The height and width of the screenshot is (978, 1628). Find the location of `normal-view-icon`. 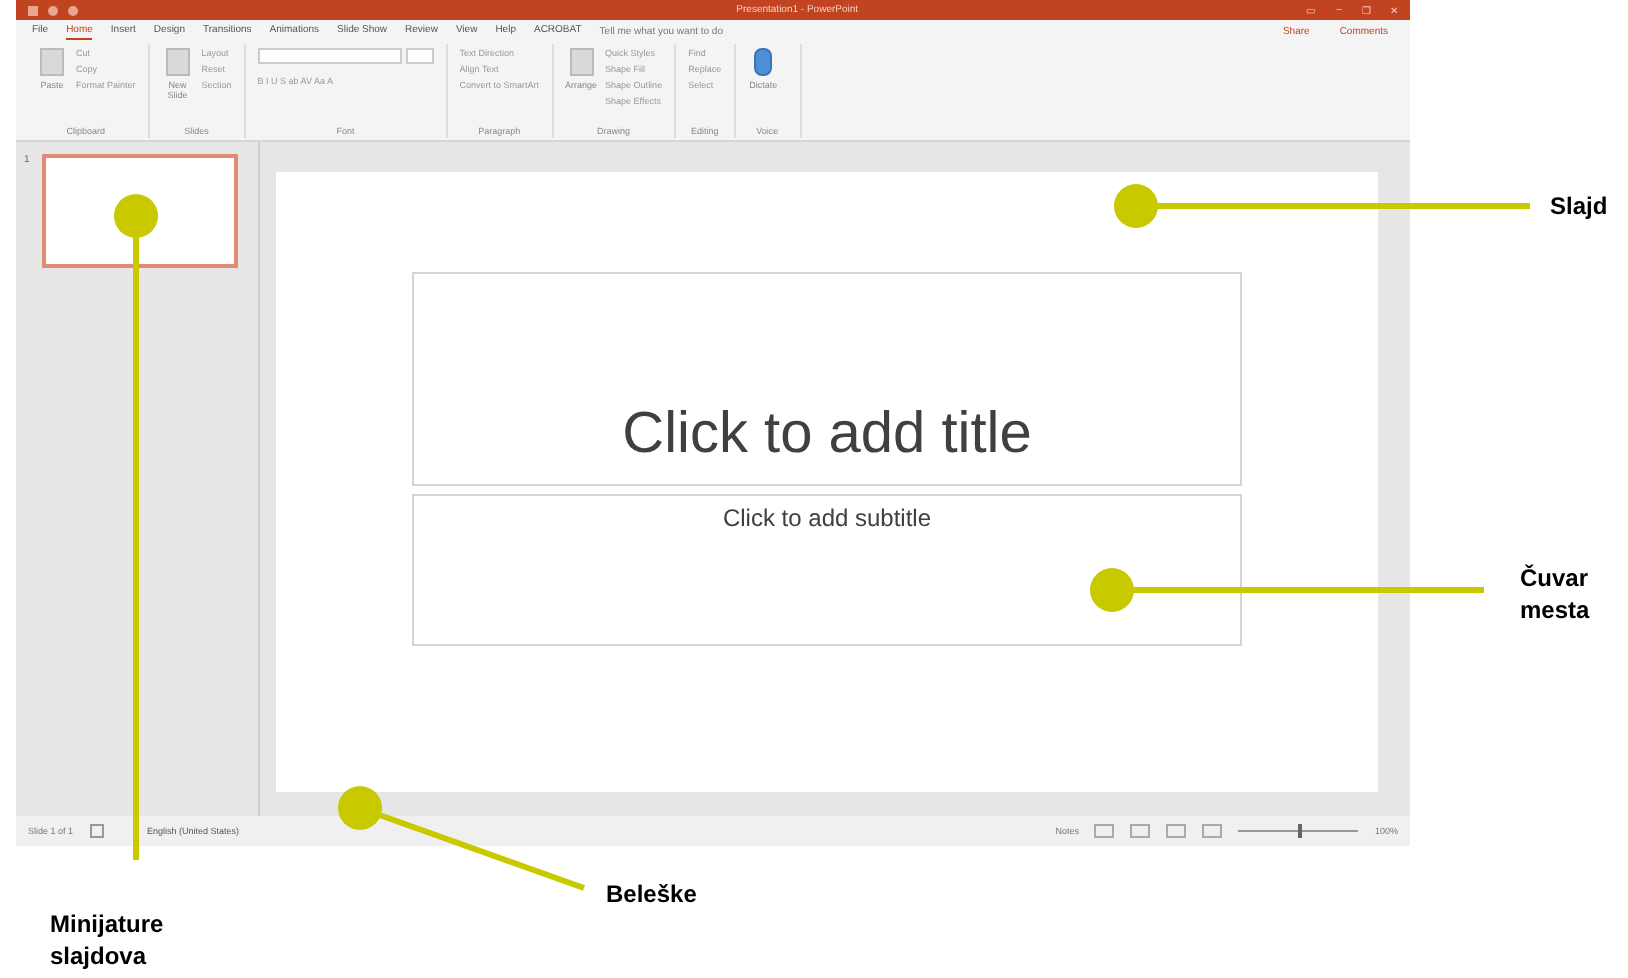

normal-view-icon is located at coordinates (1104, 831).